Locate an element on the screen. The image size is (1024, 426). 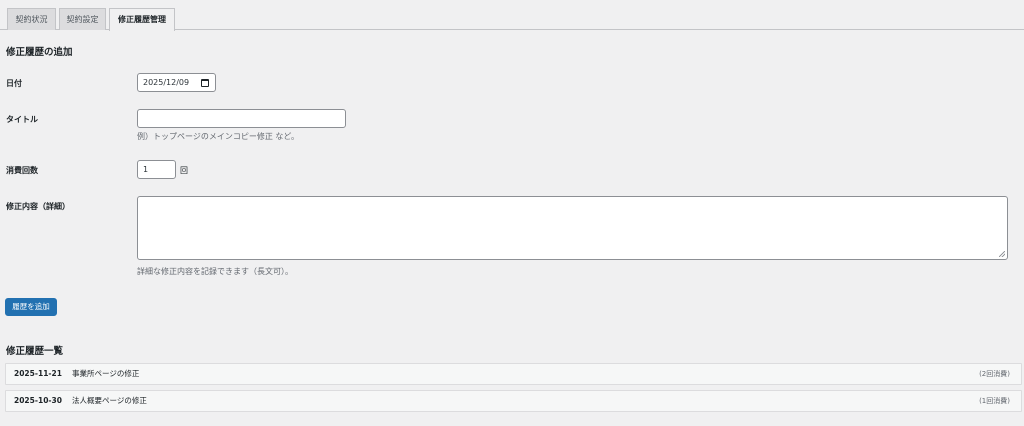
resize-grip-icon is located at coordinates (1002, 254).